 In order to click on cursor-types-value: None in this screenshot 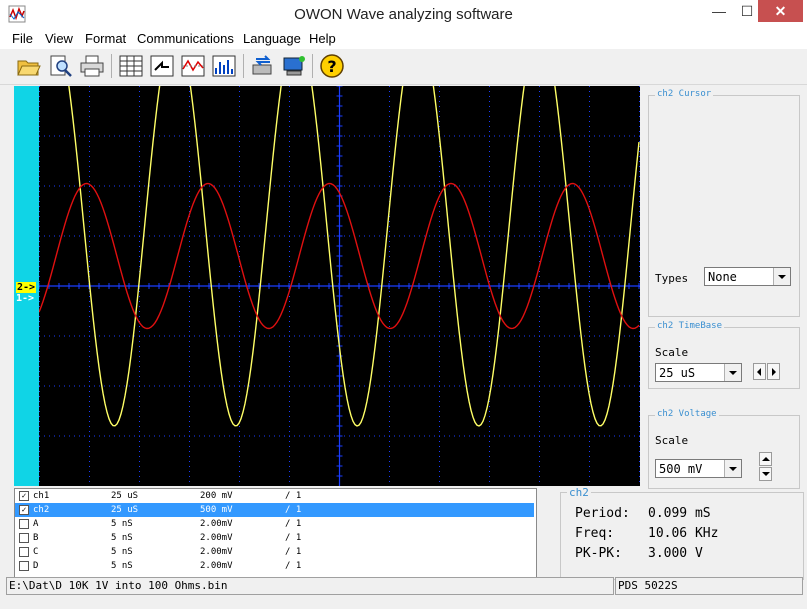, I will do `click(722, 277)`.